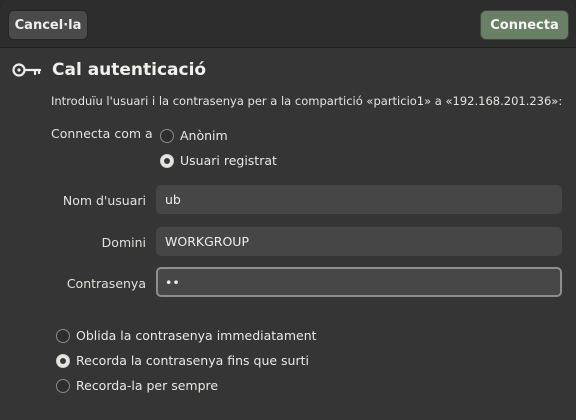 This screenshot has width=576, height=420. What do you see at coordinates (48, 25) in the screenshot?
I see `cancel-button: Cancel·la` at bounding box center [48, 25].